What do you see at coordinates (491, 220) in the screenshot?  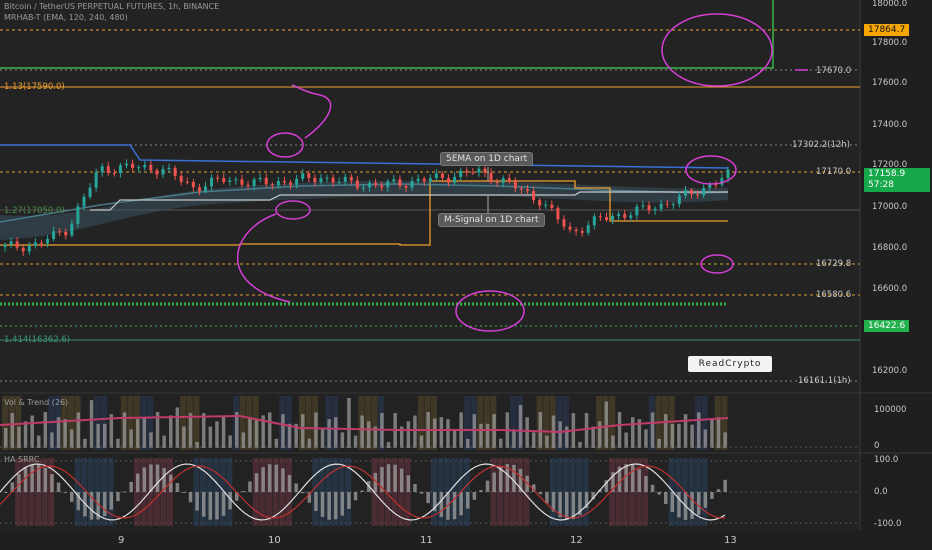 I see `msignal-annotation: M-Signal on 1D chart` at bounding box center [491, 220].